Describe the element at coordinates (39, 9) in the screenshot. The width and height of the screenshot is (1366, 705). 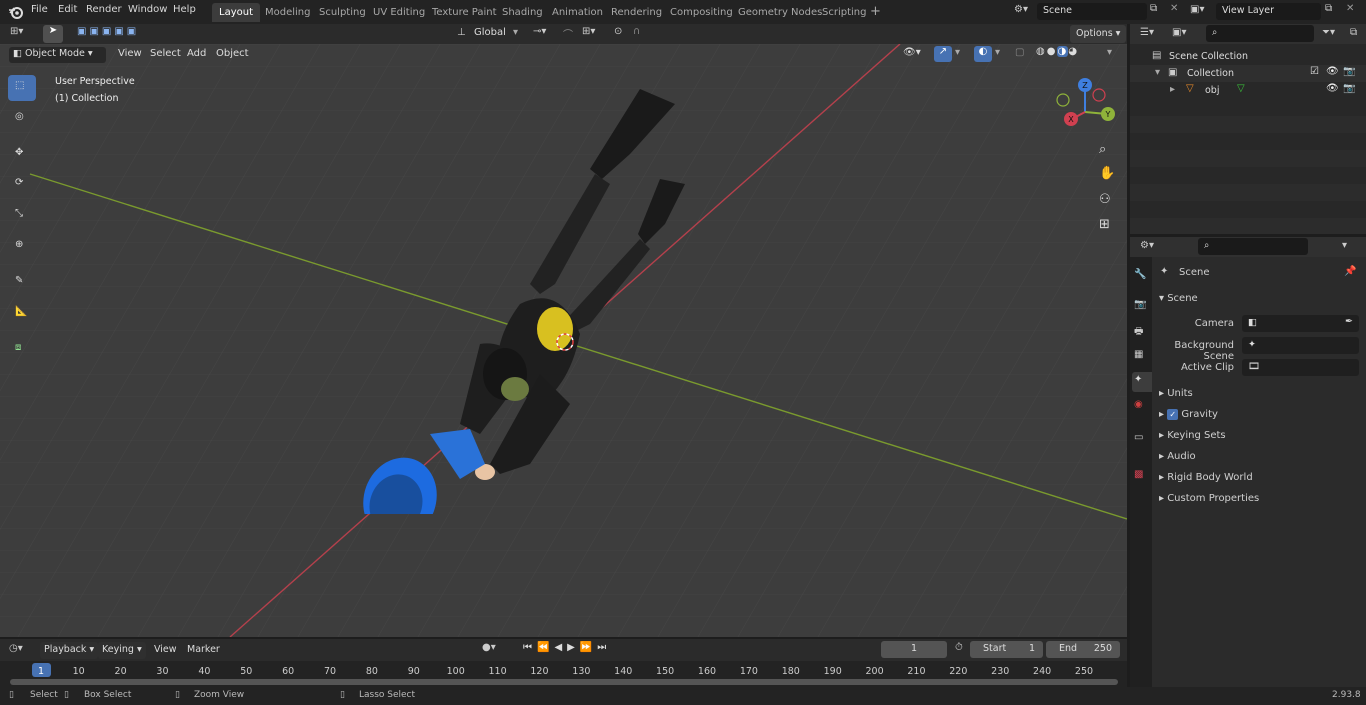
I see `menu-file: File` at that location.